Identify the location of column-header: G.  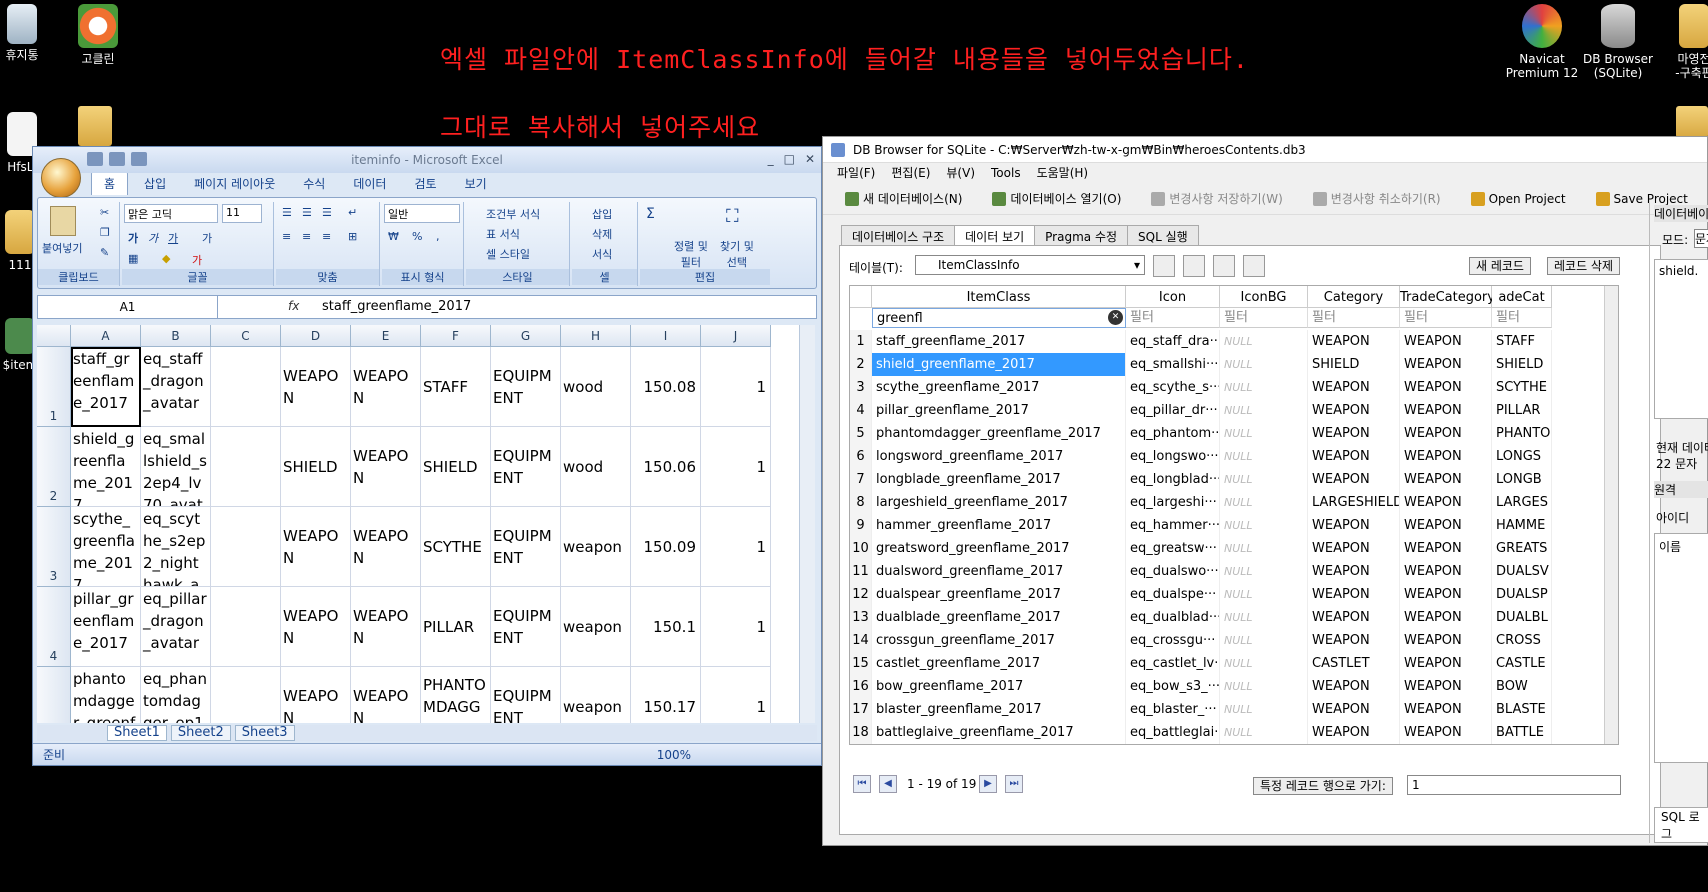
(526, 336).